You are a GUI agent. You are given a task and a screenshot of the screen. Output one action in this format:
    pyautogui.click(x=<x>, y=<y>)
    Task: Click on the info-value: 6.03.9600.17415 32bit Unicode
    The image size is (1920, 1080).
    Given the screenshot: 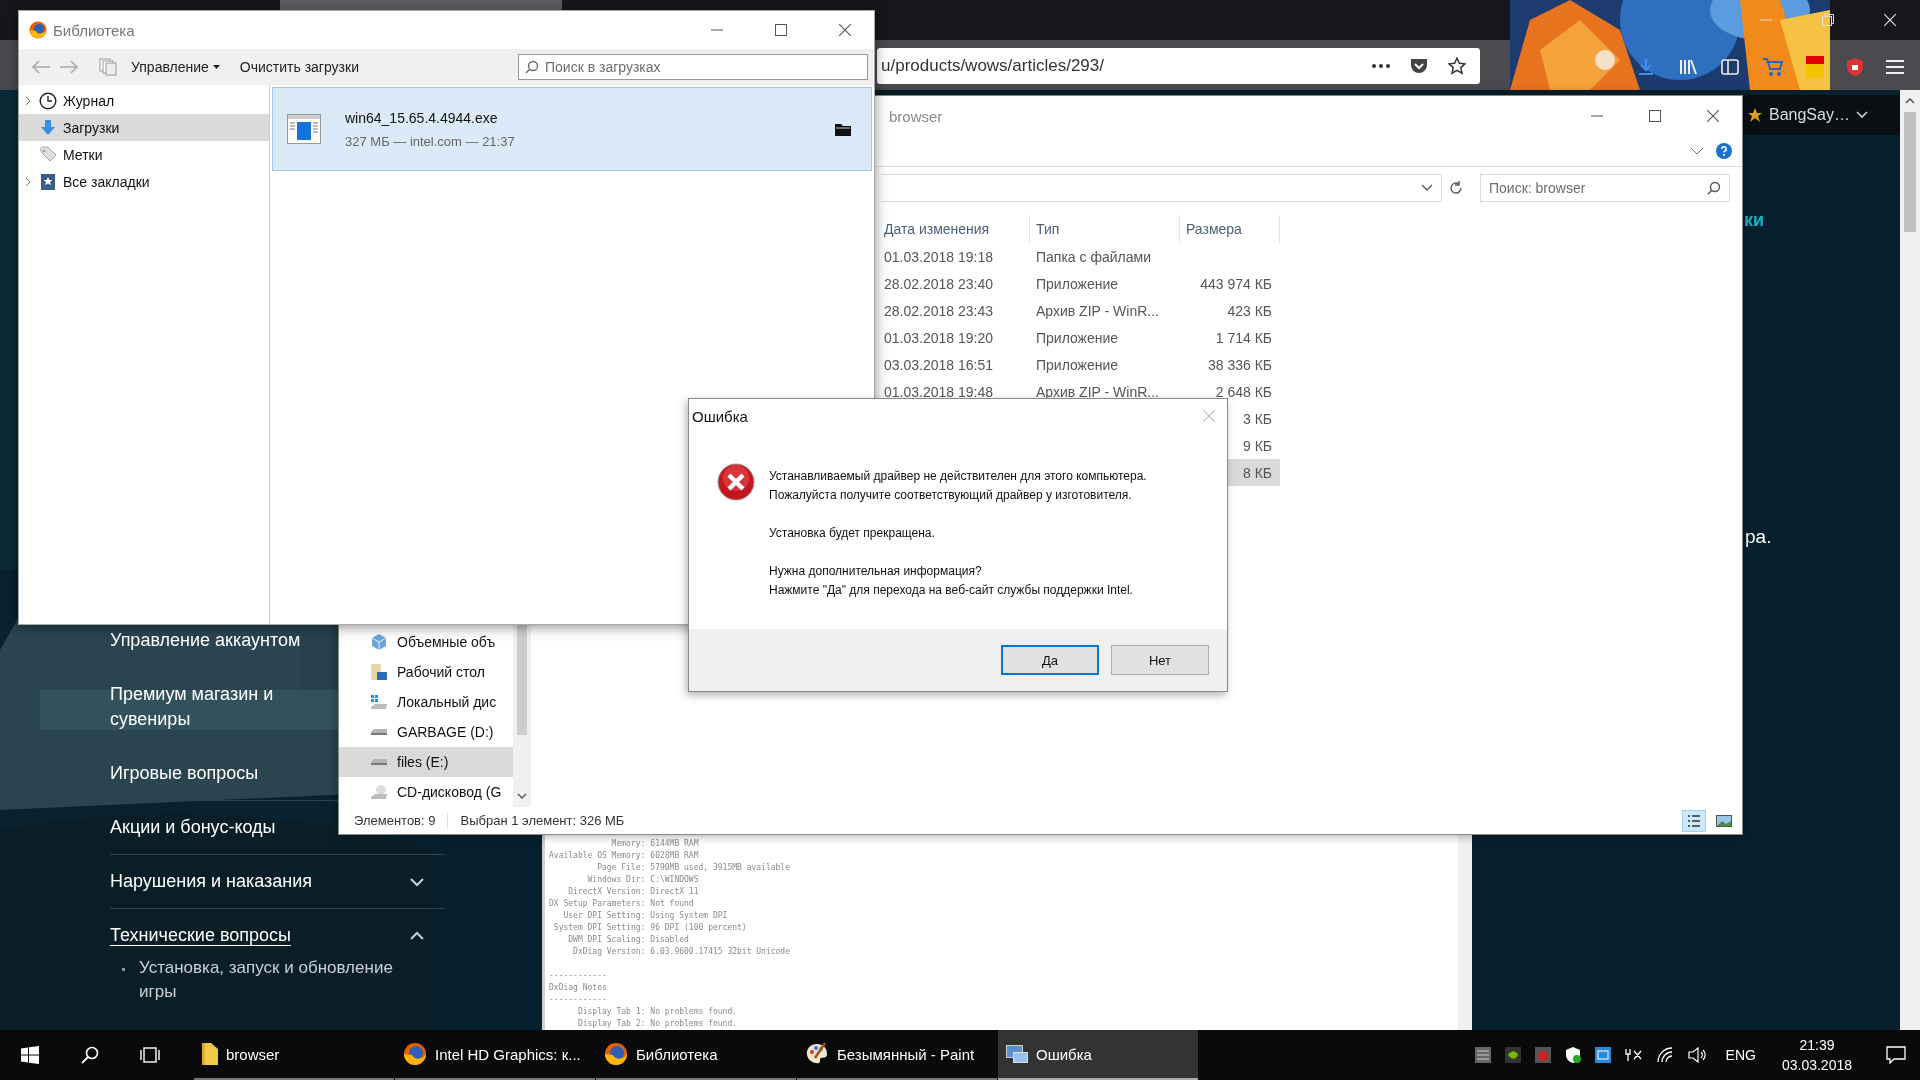 What is the action you would take?
    pyautogui.click(x=720, y=952)
    